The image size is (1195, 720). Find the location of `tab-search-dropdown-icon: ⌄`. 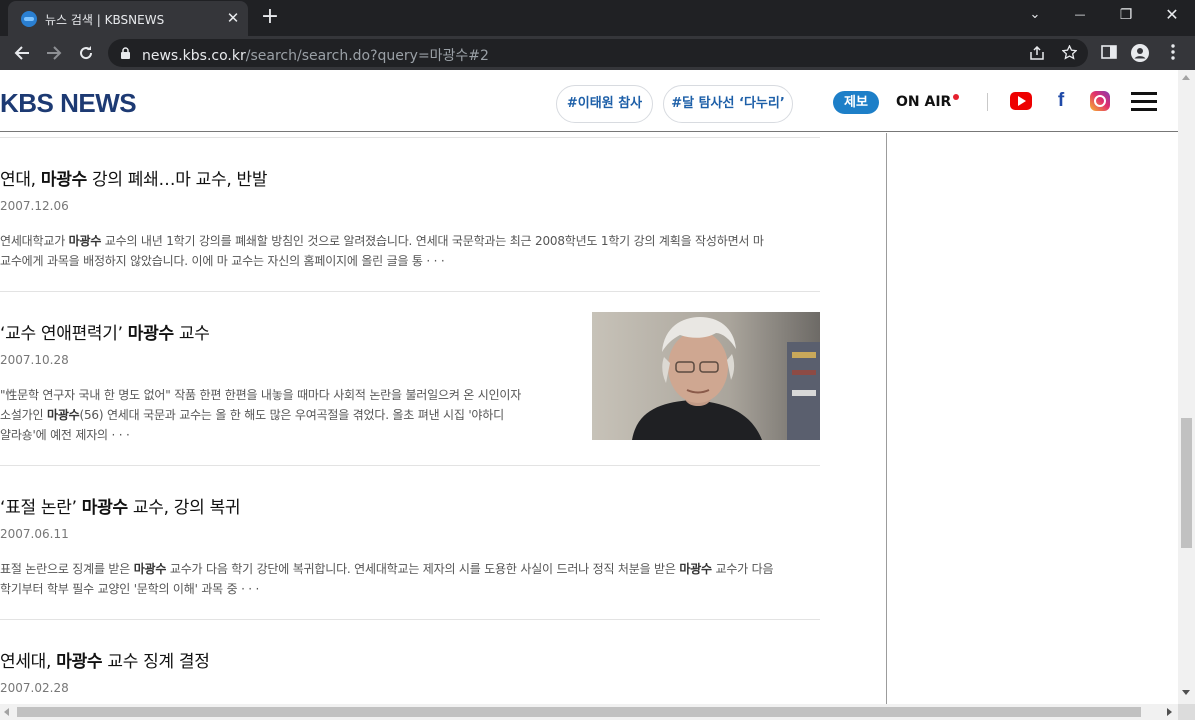

tab-search-dropdown-icon: ⌄ is located at coordinates (1035, 15).